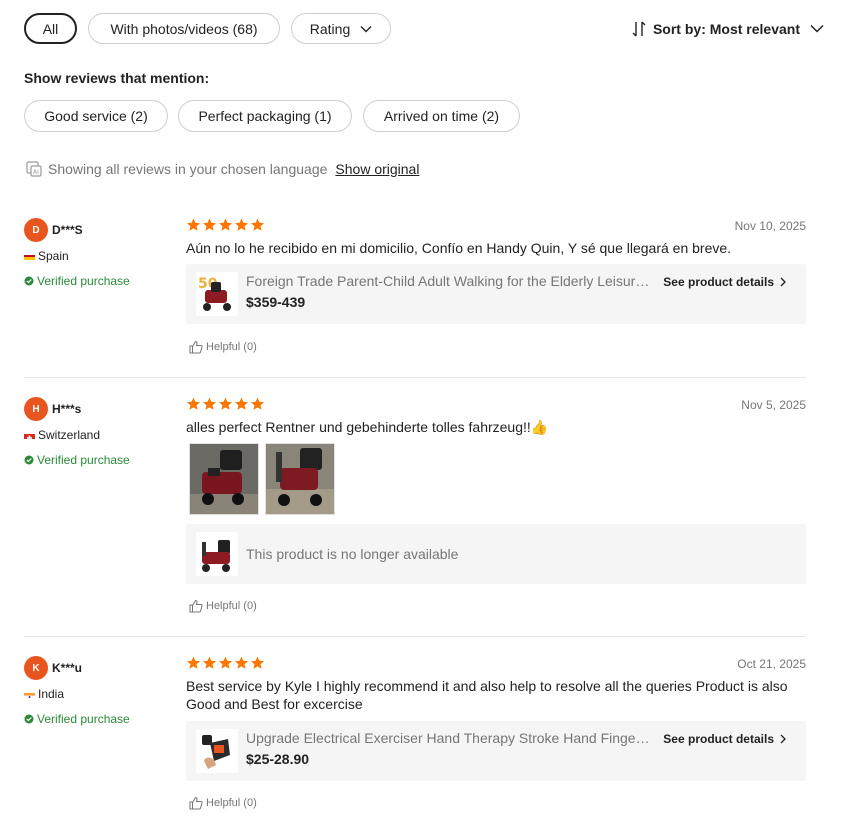  I want to click on svg-text: AI, so click(36, 172).